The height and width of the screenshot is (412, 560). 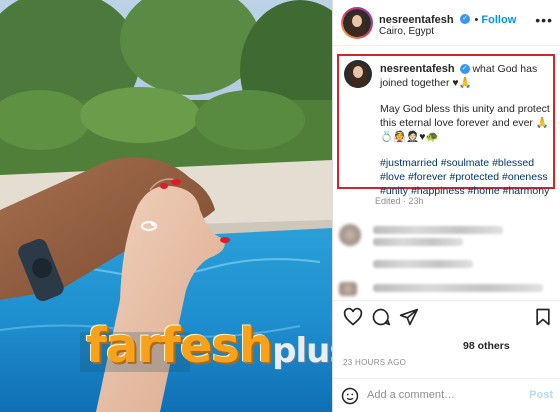 I want to click on watermark-main: farfesh, so click(x=179, y=346).